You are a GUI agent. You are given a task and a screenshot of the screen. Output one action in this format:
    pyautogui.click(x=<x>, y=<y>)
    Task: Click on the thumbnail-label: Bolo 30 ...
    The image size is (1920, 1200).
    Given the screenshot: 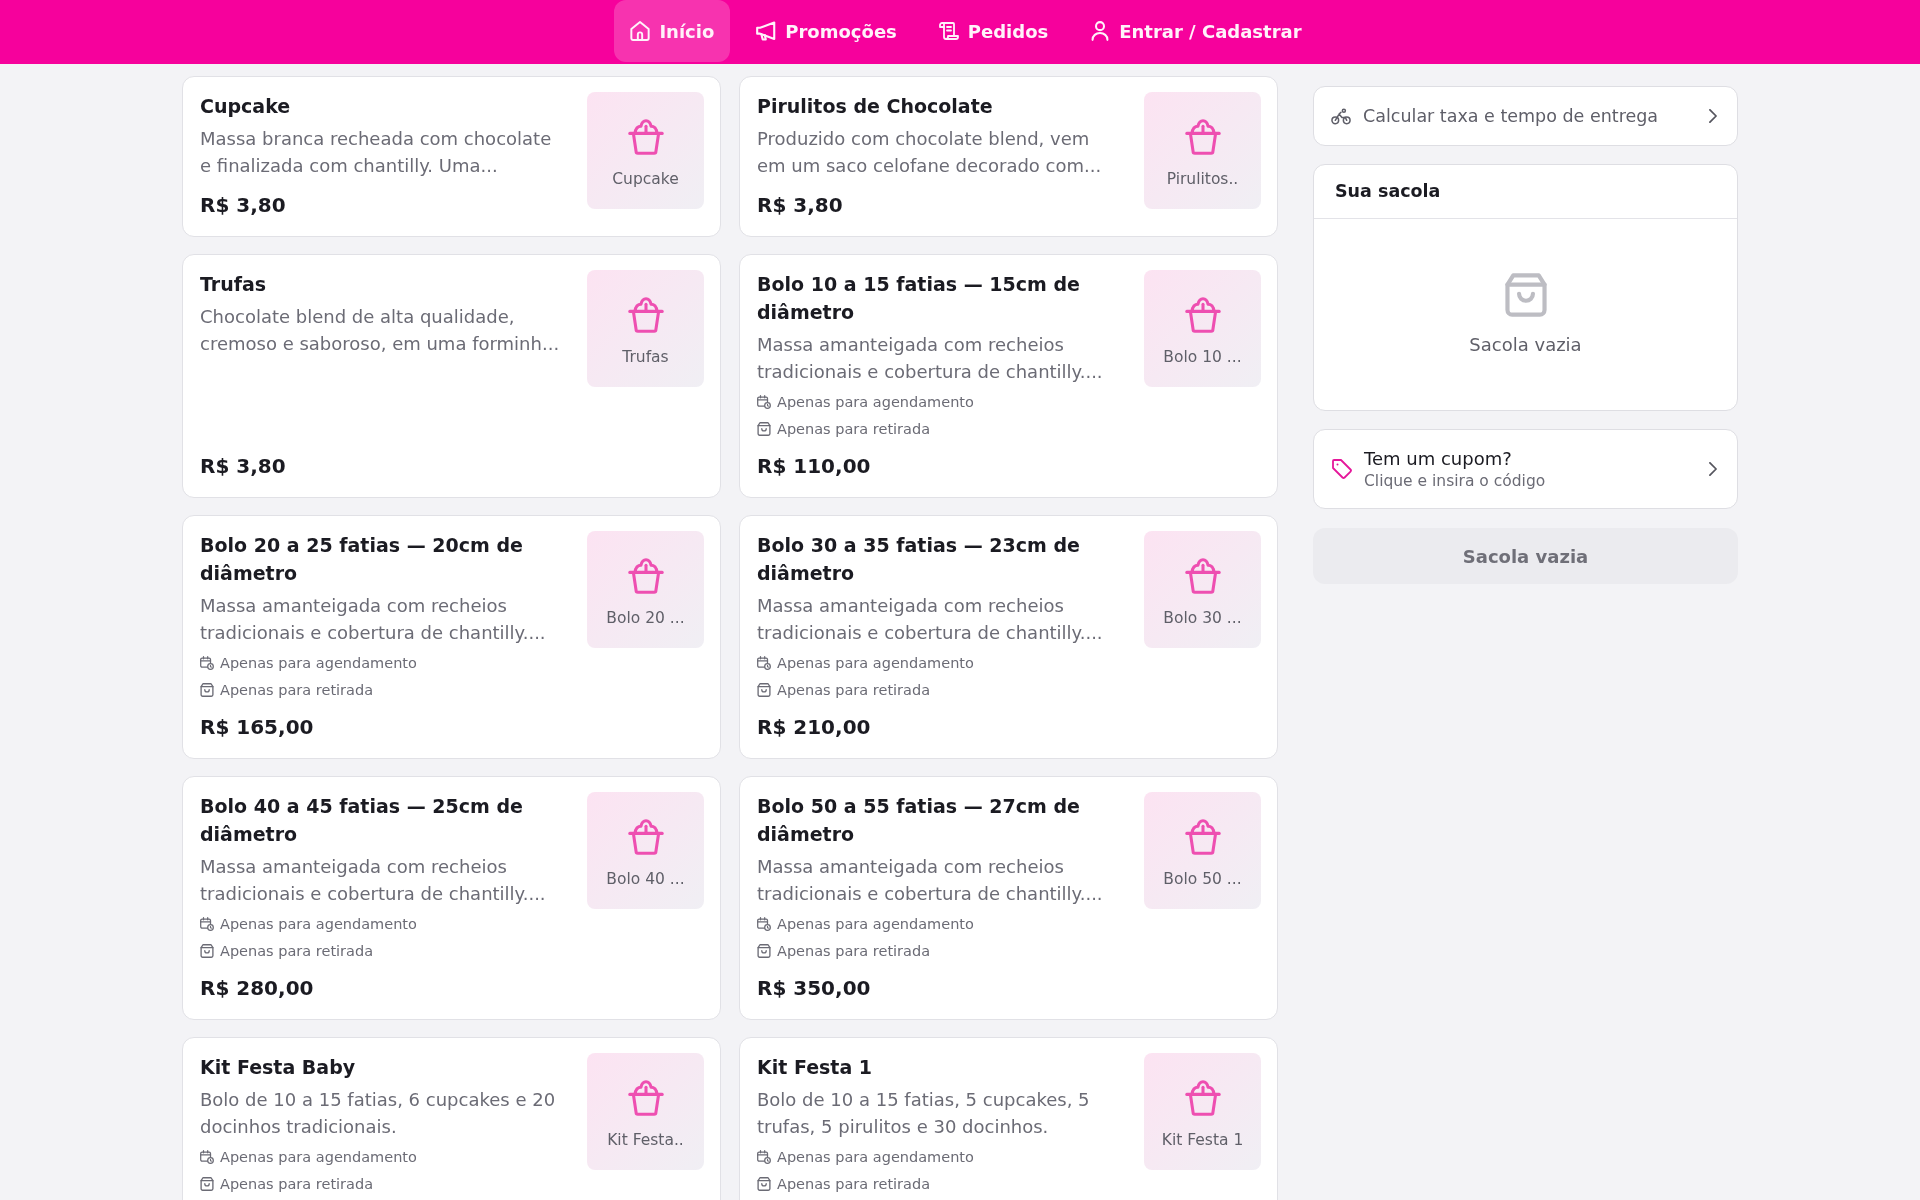 What is the action you would take?
    pyautogui.click(x=1202, y=618)
    